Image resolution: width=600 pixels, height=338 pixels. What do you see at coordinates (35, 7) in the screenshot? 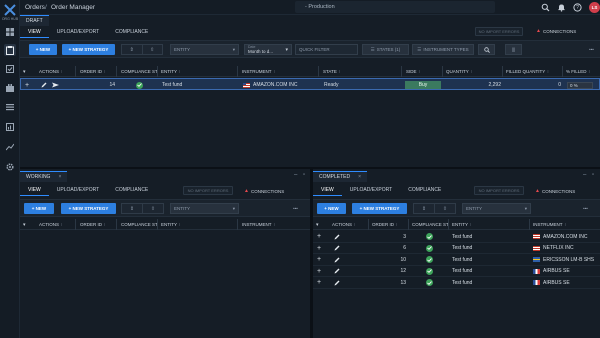
I see `breadcrumb-root: Orders` at bounding box center [35, 7].